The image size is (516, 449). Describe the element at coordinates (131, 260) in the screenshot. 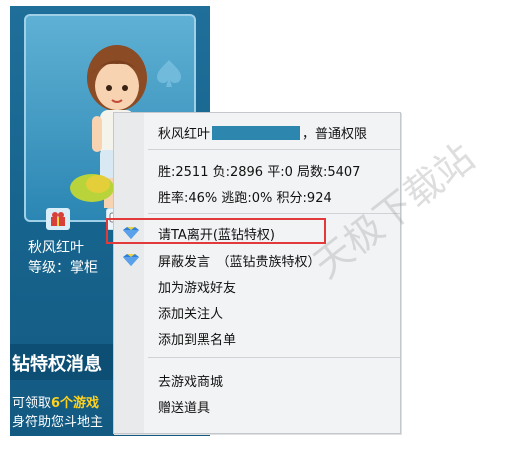

I see `blue-diamond-icon` at that location.